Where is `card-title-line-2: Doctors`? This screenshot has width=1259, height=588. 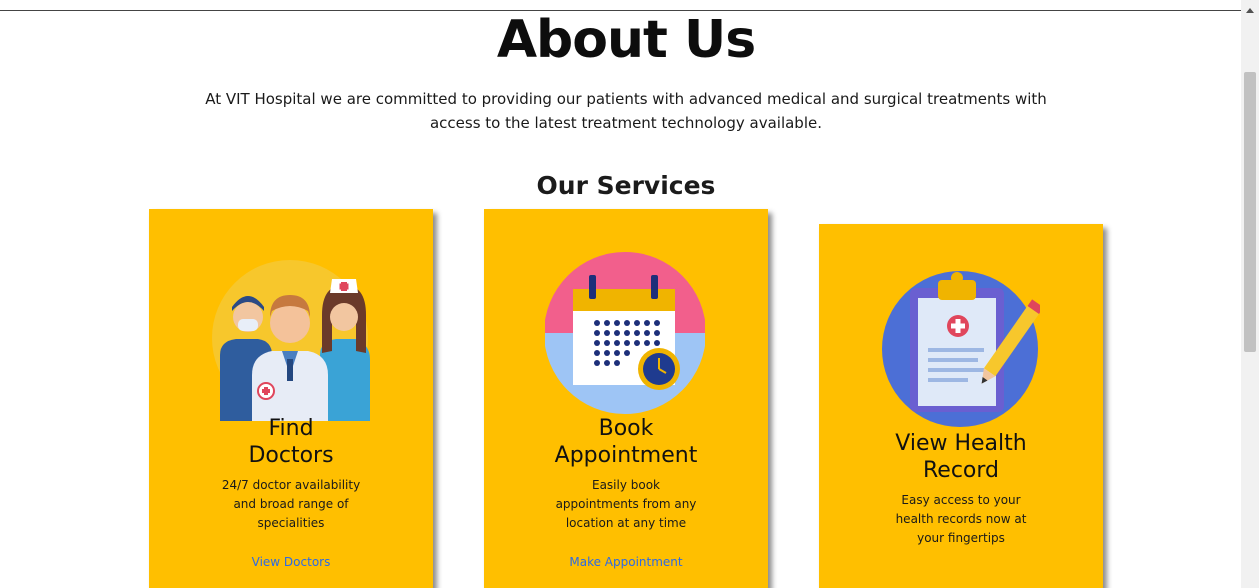
card-title-line-2: Doctors is located at coordinates (291, 455).